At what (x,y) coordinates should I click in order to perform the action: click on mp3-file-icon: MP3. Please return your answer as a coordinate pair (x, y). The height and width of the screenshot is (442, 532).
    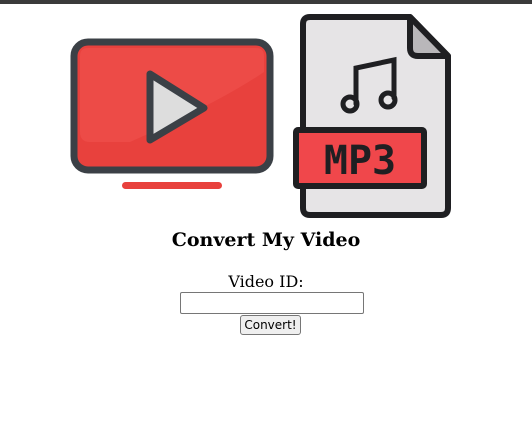
    Looking at the image, I should click on (372, 116).